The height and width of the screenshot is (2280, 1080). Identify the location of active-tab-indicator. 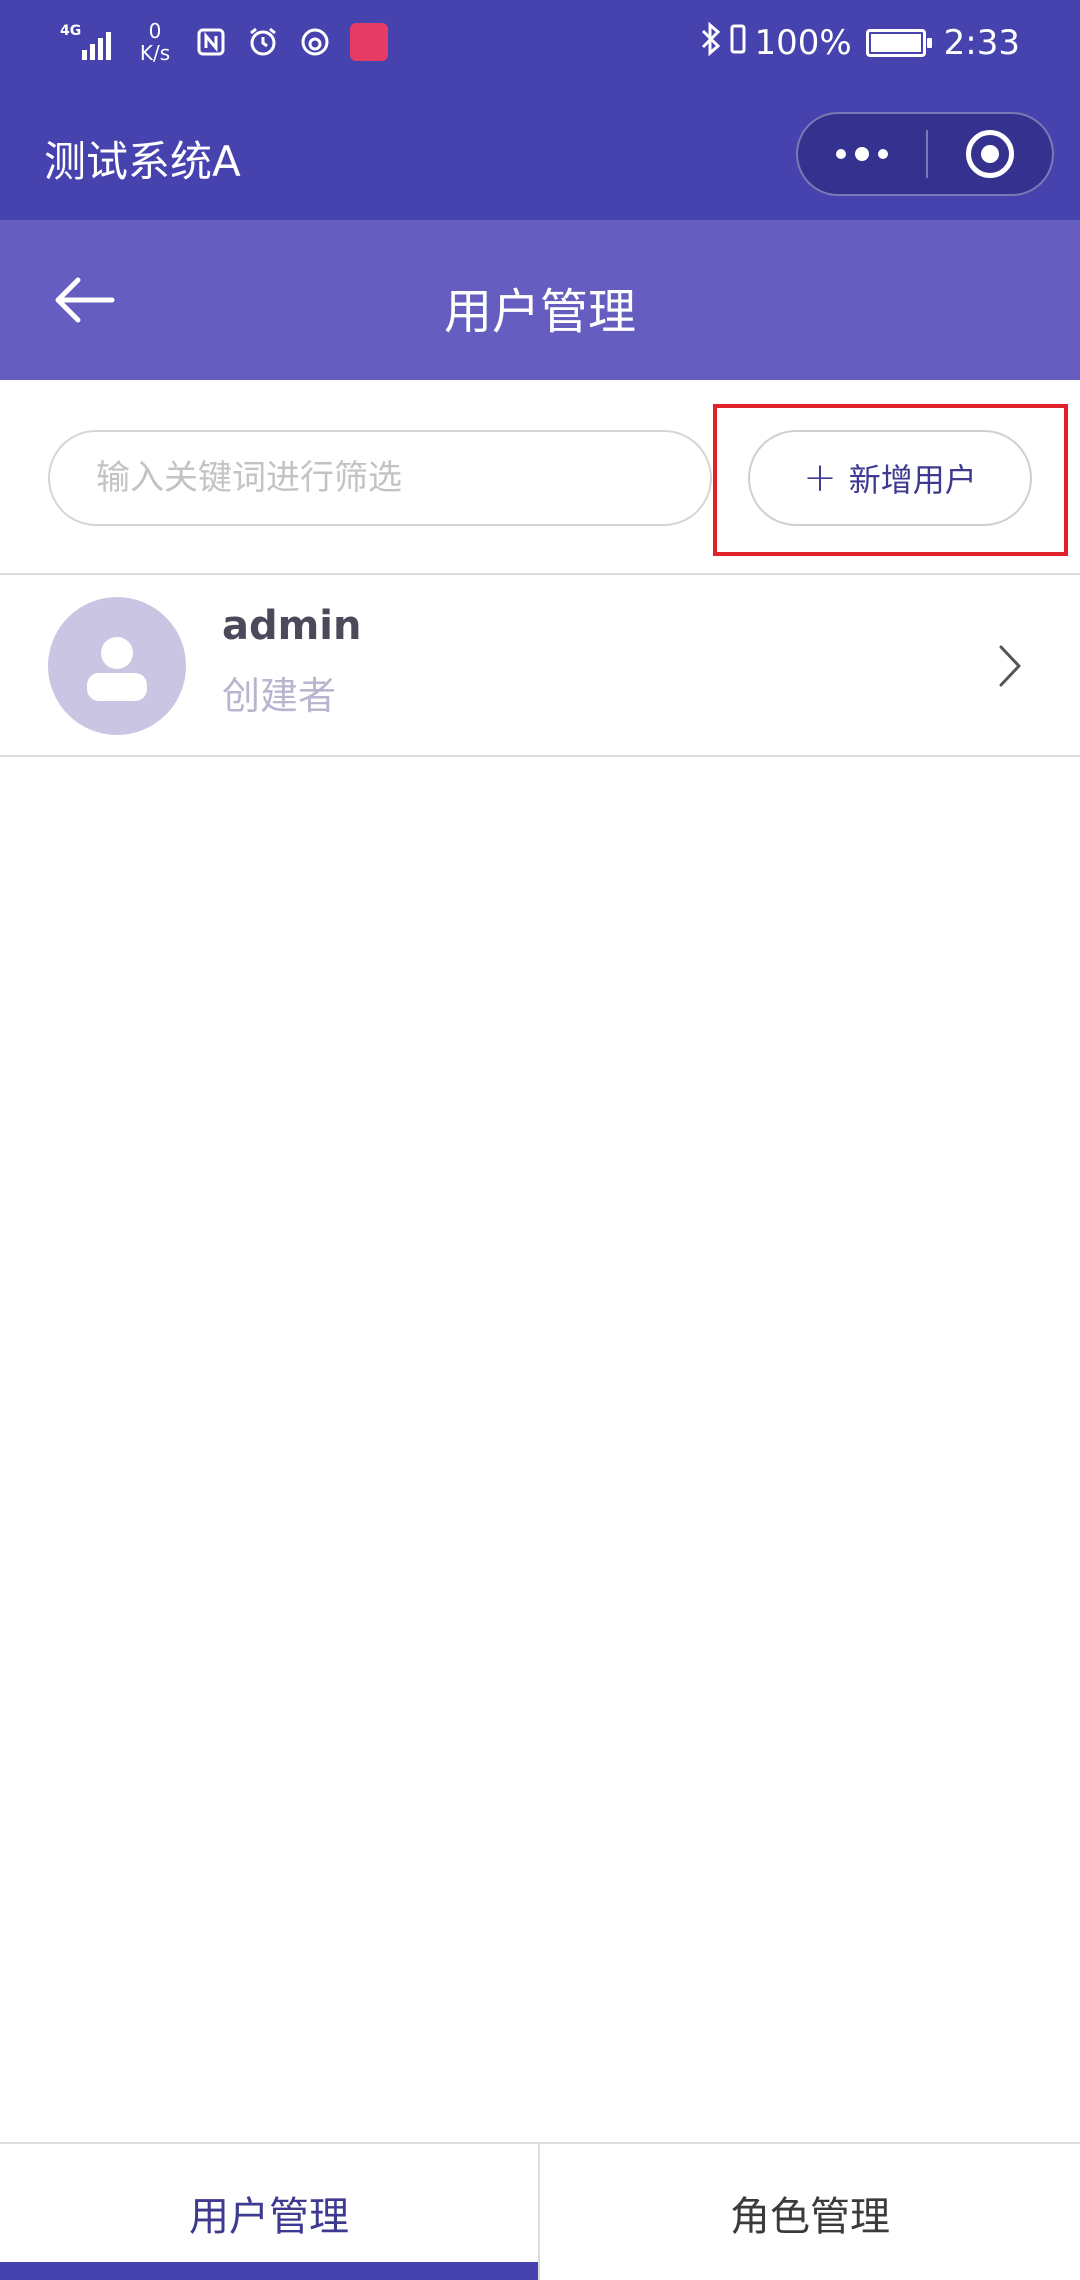
(269, 2271).